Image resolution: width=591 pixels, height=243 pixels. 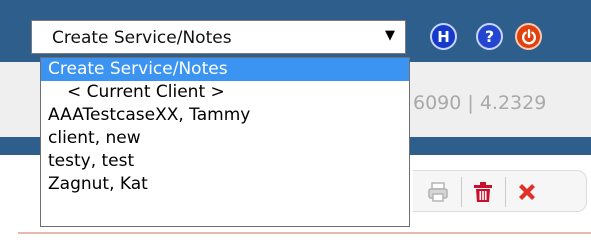 I want to click on print-icon, so click(x=438, y=192).